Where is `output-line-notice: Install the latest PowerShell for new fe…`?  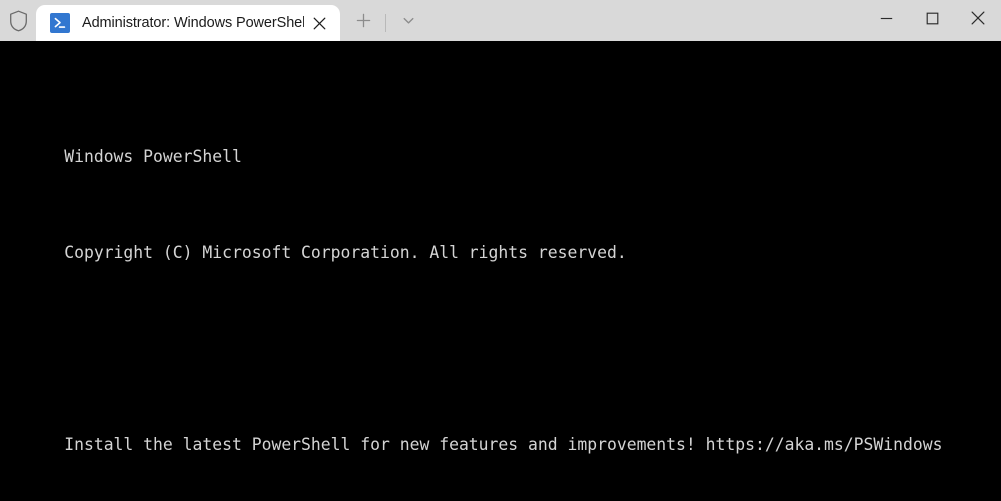 output-line-notice: Install the latest PowerShell for new fe… is located at coordinates (503, 445).